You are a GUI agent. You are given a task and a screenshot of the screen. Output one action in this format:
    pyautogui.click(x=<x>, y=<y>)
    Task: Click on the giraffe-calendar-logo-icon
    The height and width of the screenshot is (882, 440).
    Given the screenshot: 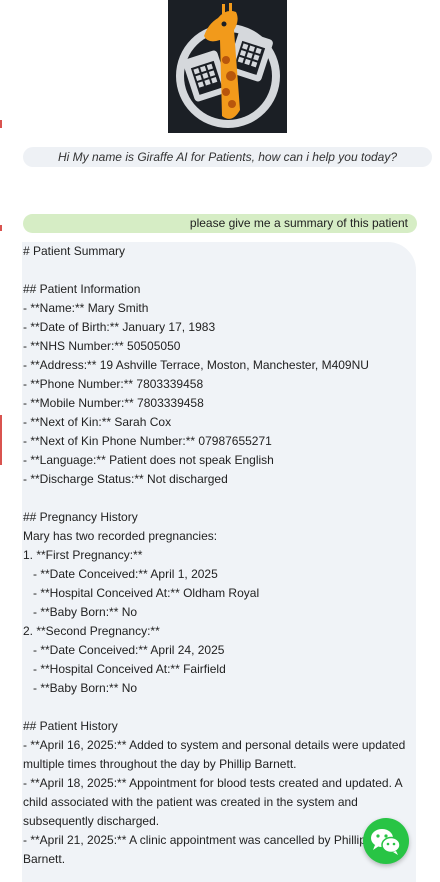 What is the action you would take?
    pyautogui.click(x=227, y=66)
    